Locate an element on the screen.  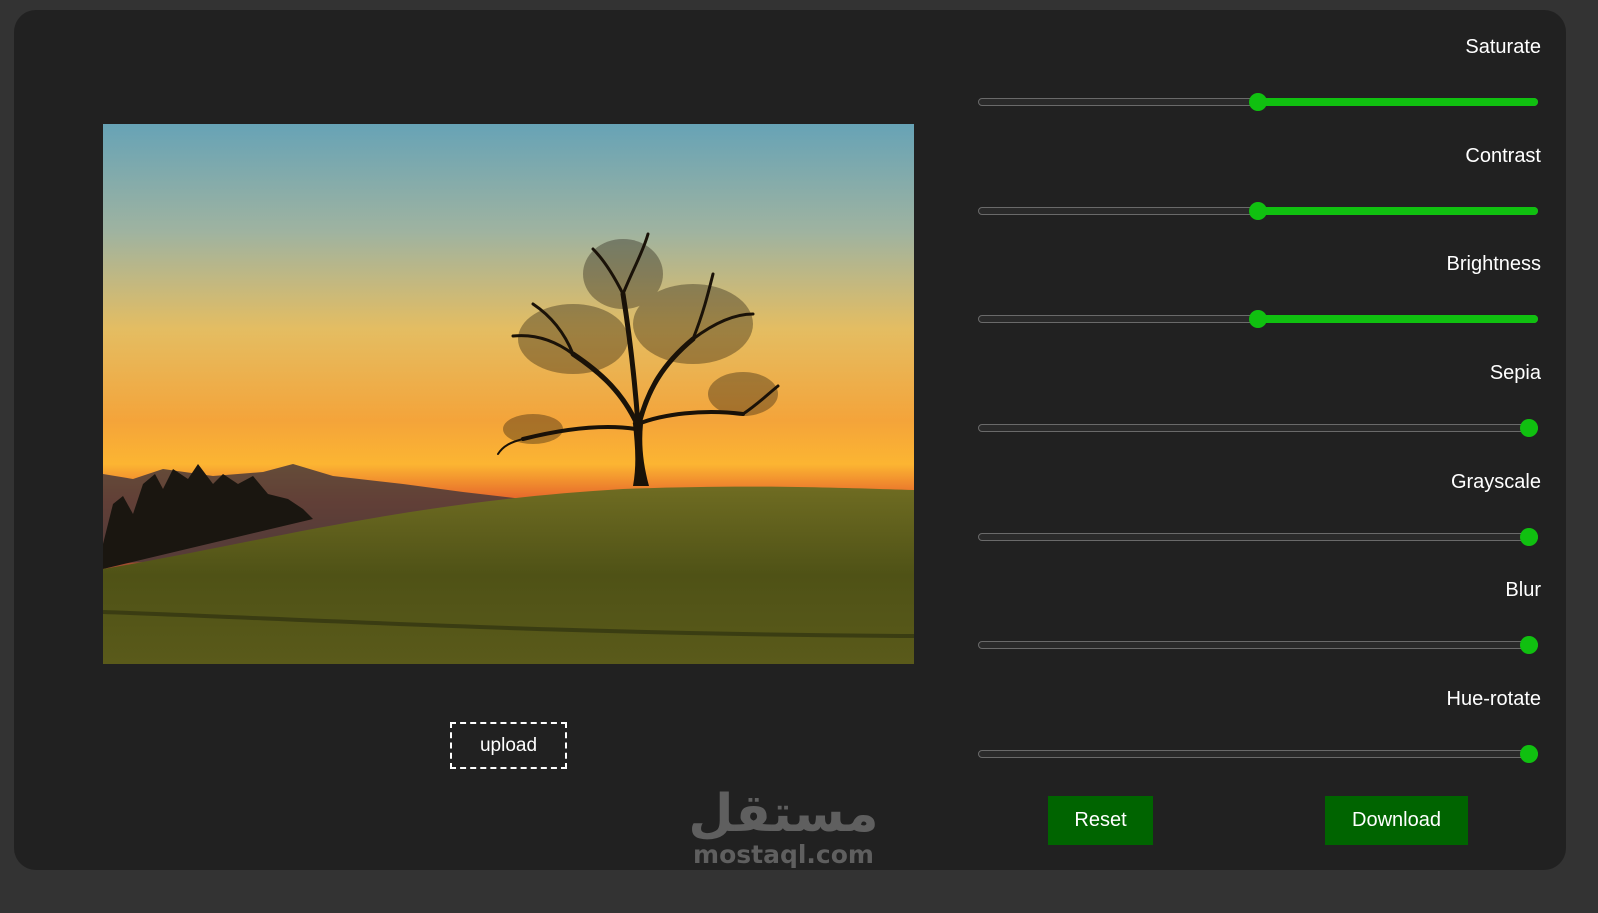
filter-blur: Blur is located at coordinates (1259, 603).